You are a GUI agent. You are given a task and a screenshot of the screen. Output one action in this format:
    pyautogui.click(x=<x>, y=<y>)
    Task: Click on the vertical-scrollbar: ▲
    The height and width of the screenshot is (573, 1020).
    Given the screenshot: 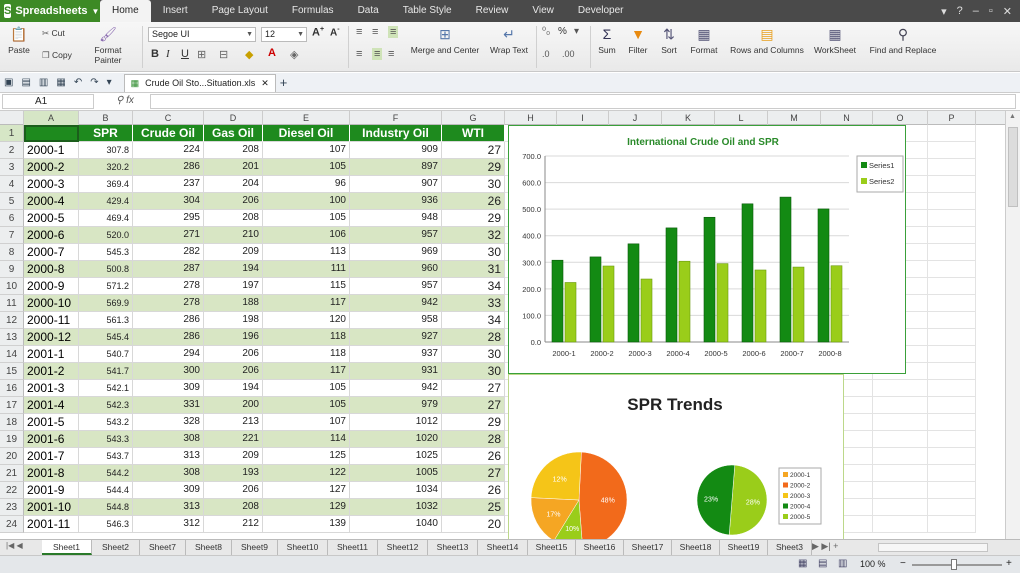 What is the action you would take?
    pyautogui.click(x=1012, y=325)
    